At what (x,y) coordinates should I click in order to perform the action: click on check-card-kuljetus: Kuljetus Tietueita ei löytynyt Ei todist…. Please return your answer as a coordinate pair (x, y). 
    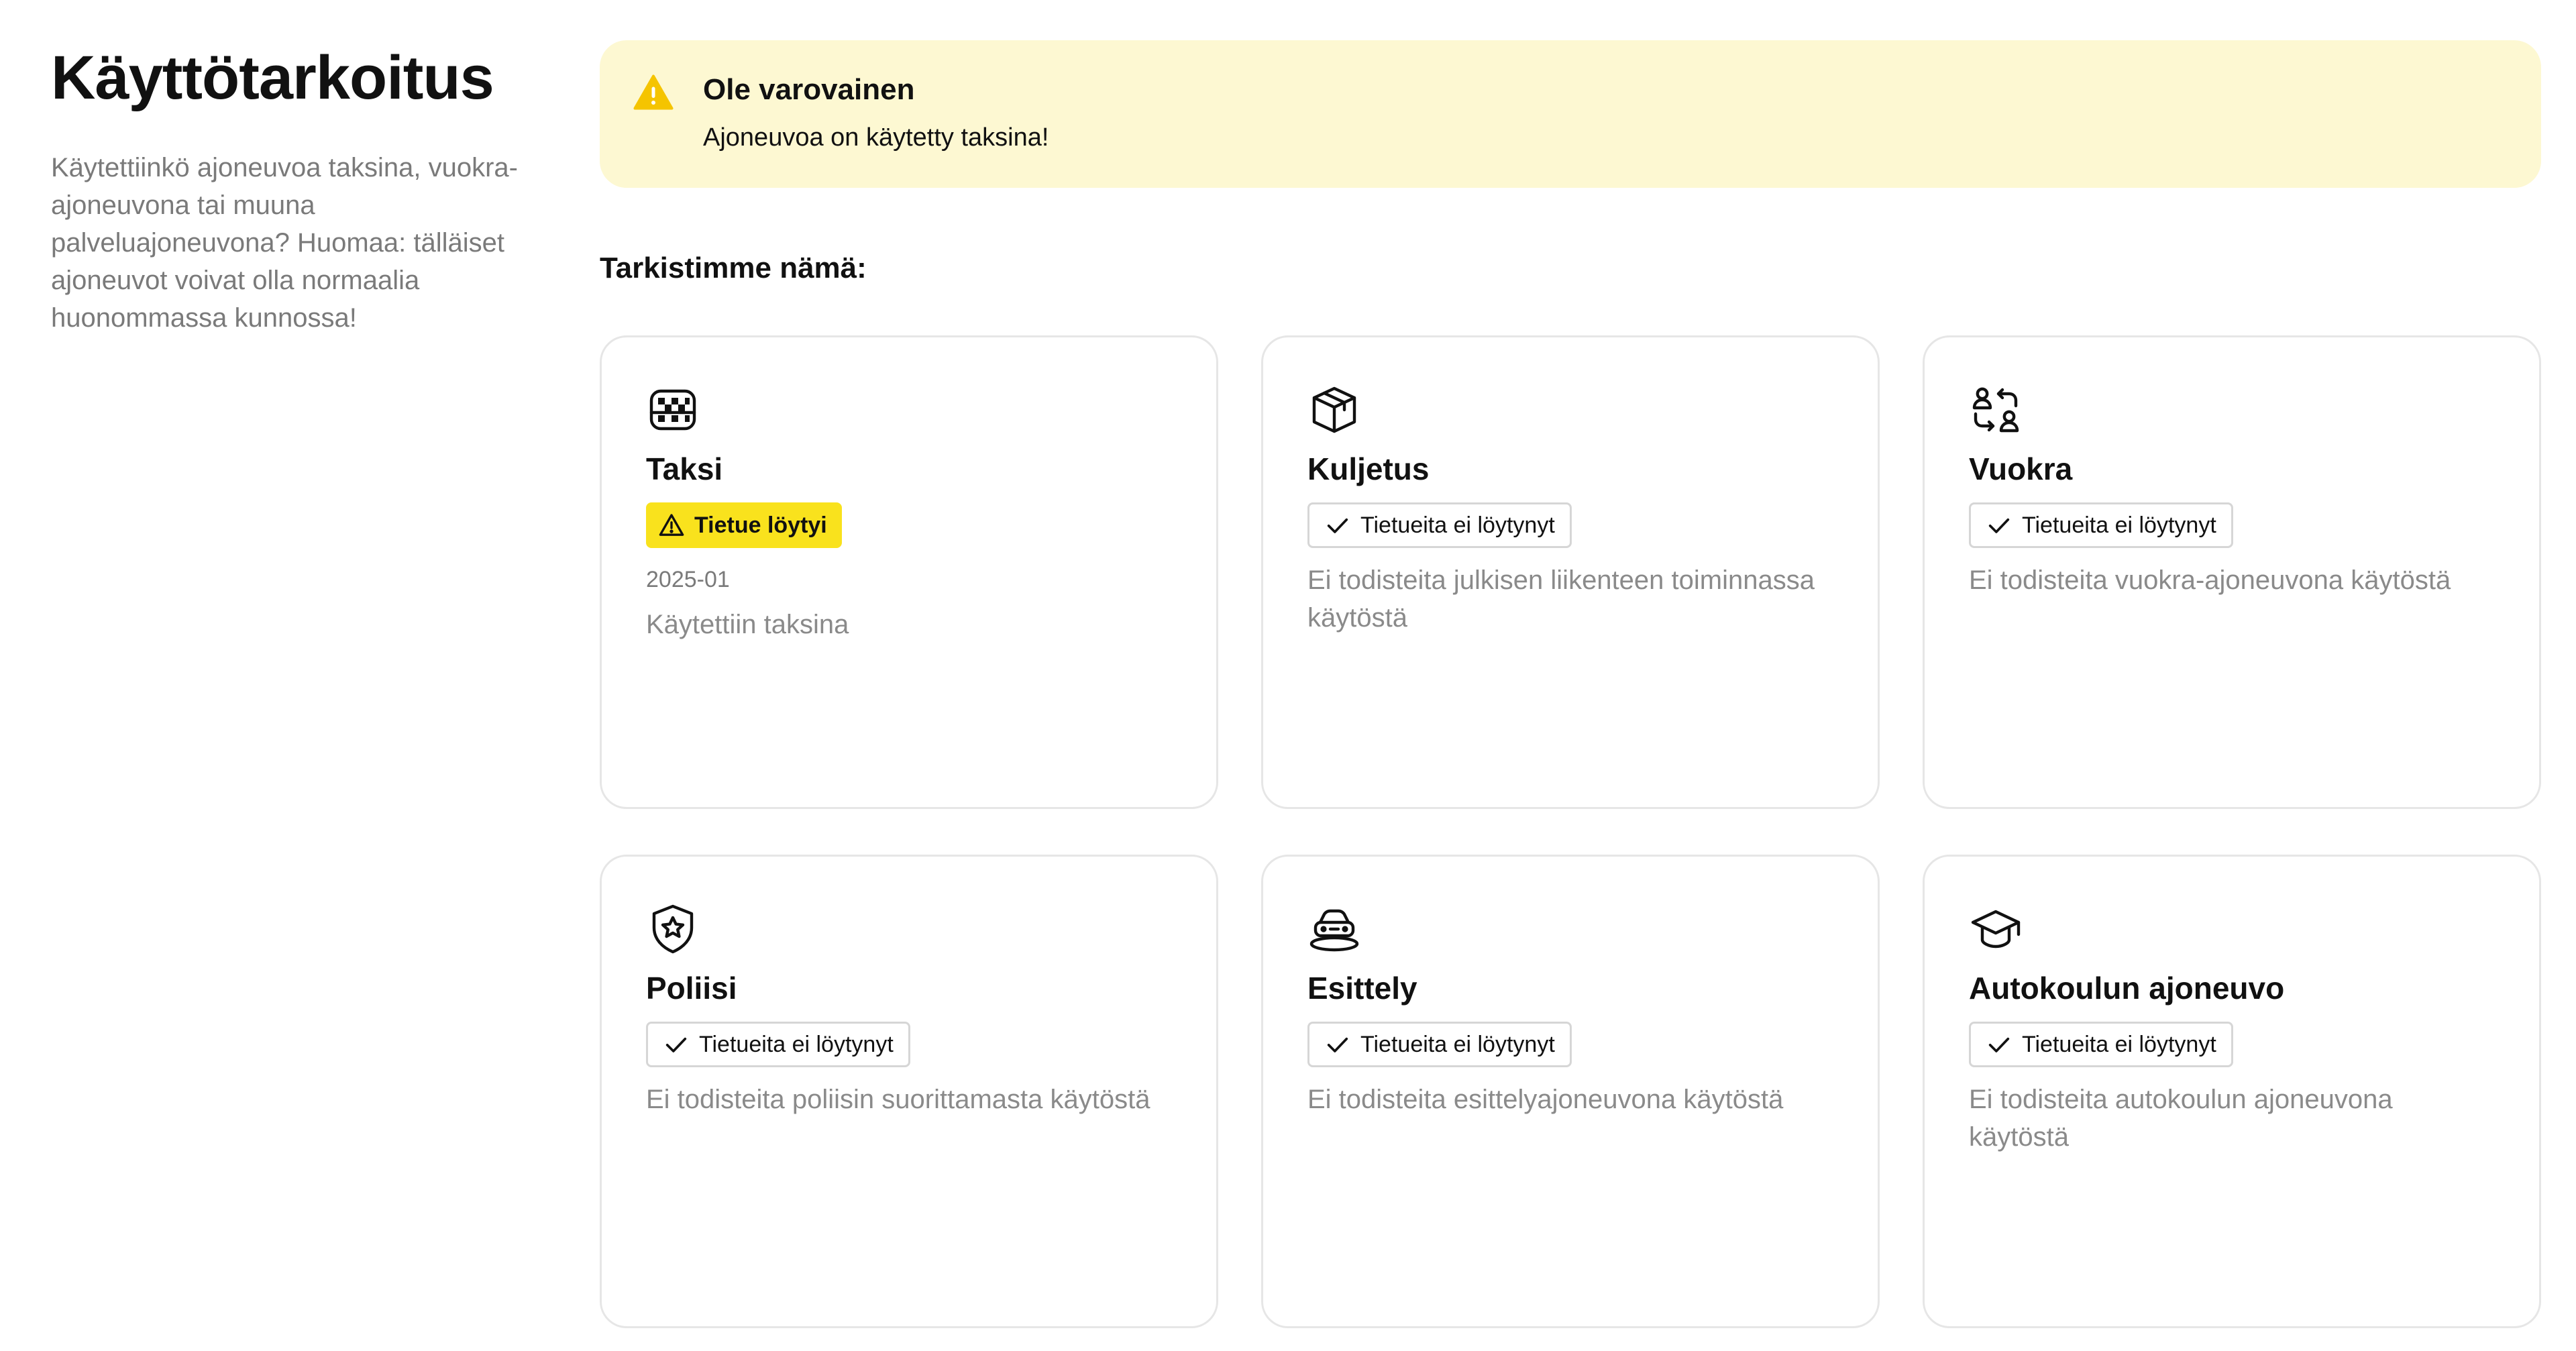
    Looking at the image, I should click on (1570, 572).